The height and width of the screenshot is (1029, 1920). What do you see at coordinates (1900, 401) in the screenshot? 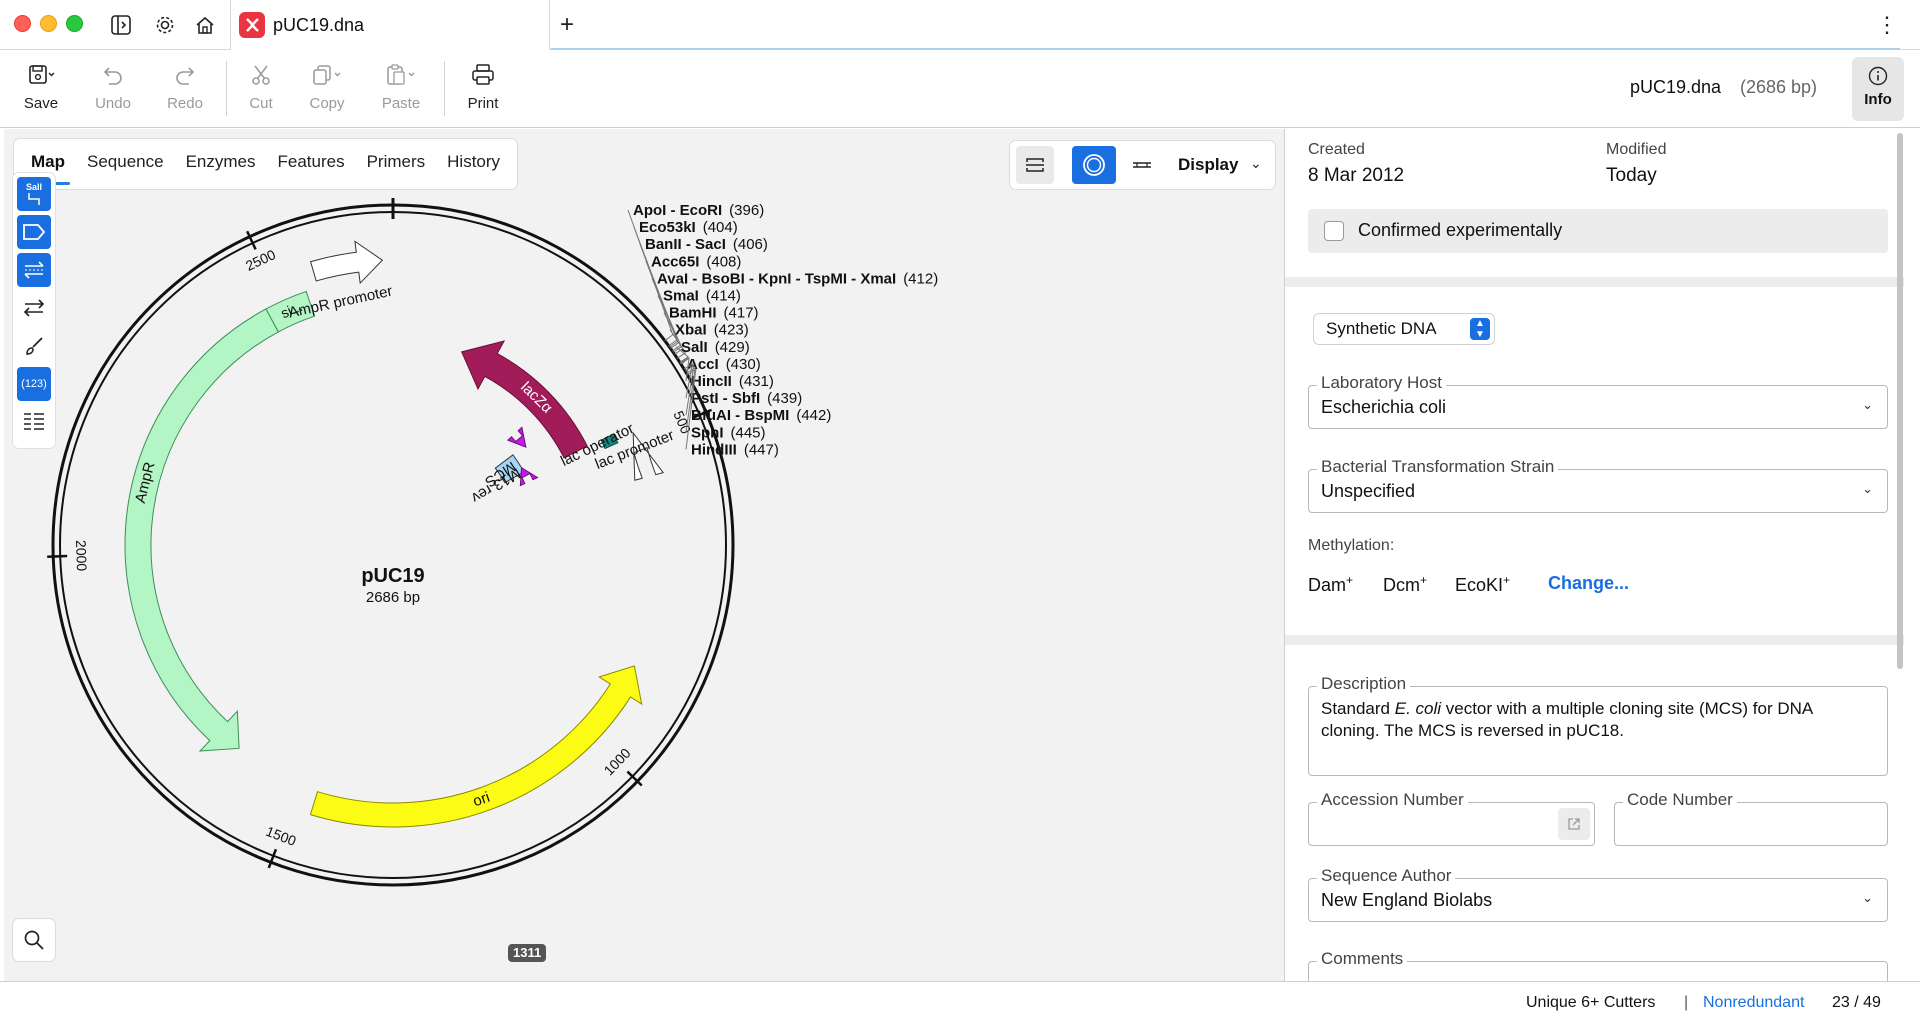
I see `info-scrollbar` at bounding box center [1900, 401].